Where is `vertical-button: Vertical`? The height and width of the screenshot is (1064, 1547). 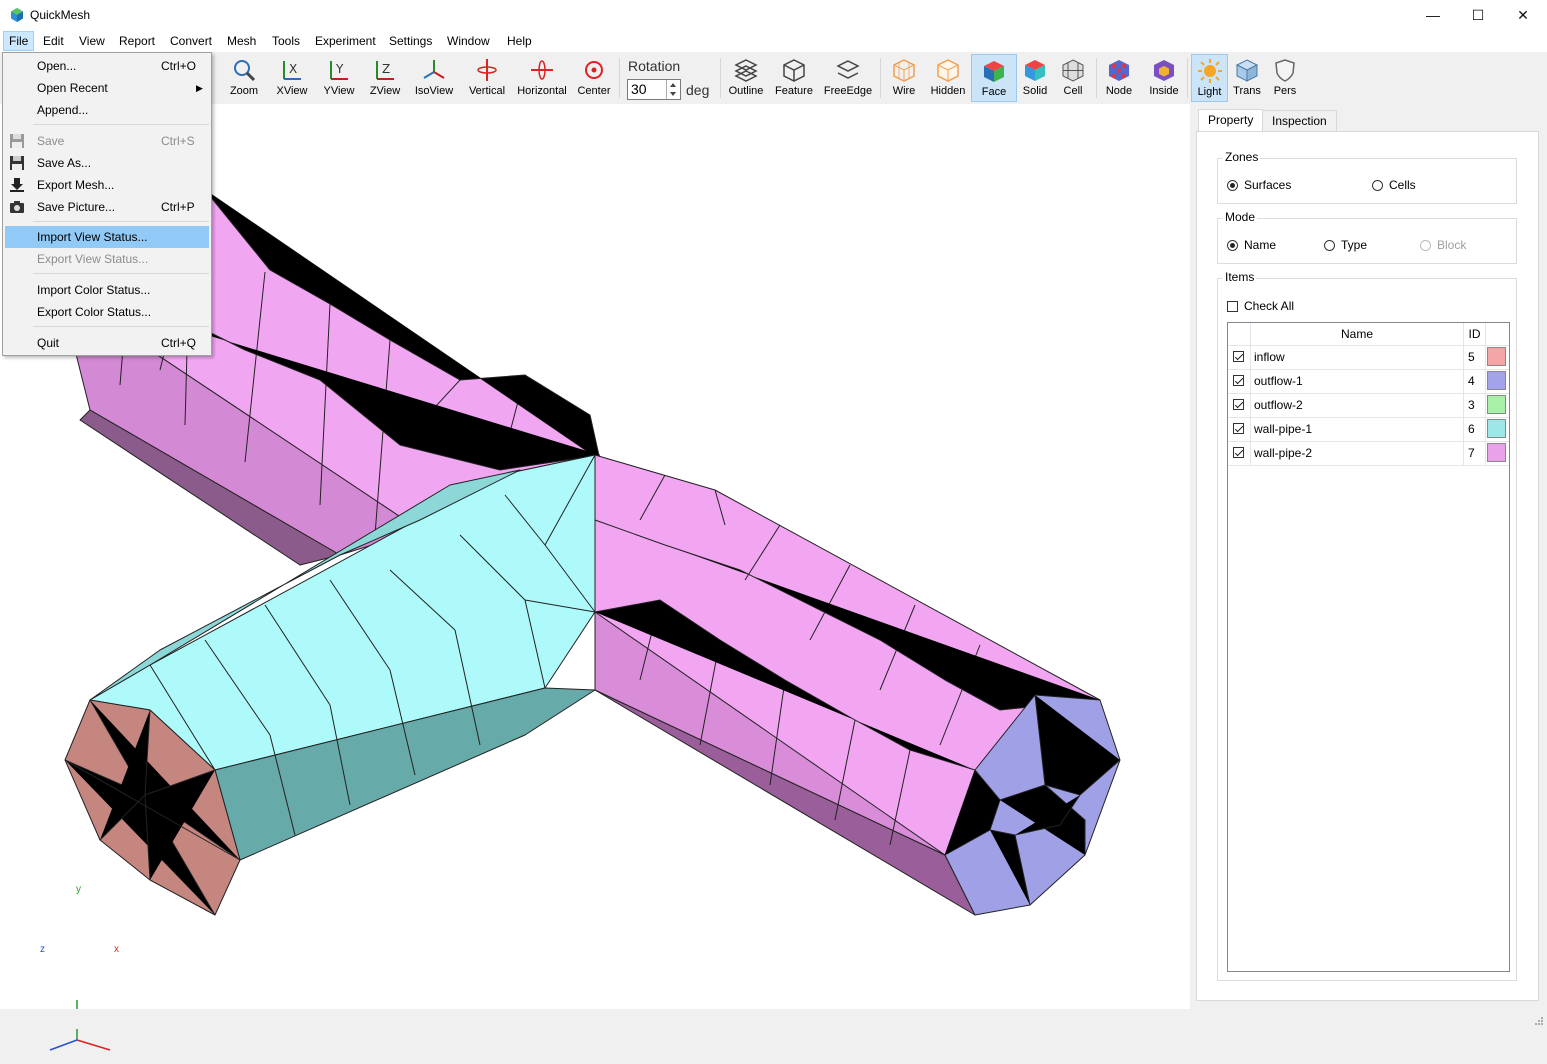
vertical-button: Vertical is located at coordinates (487, 78).